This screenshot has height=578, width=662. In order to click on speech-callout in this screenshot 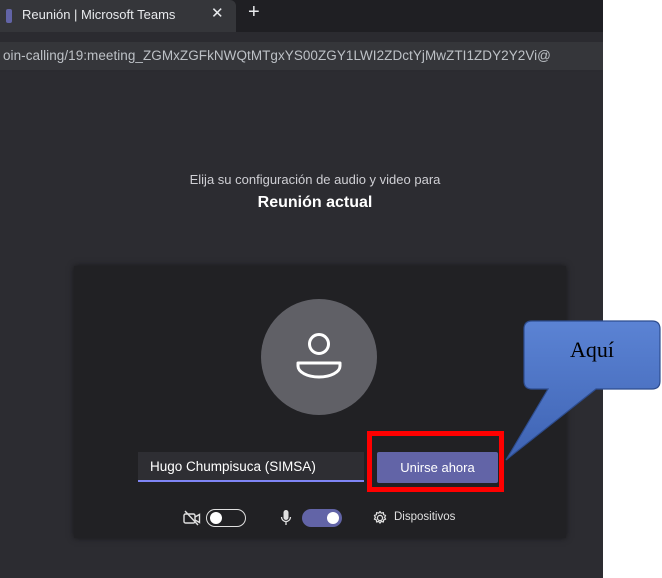, I will do `click(583, 390)`.